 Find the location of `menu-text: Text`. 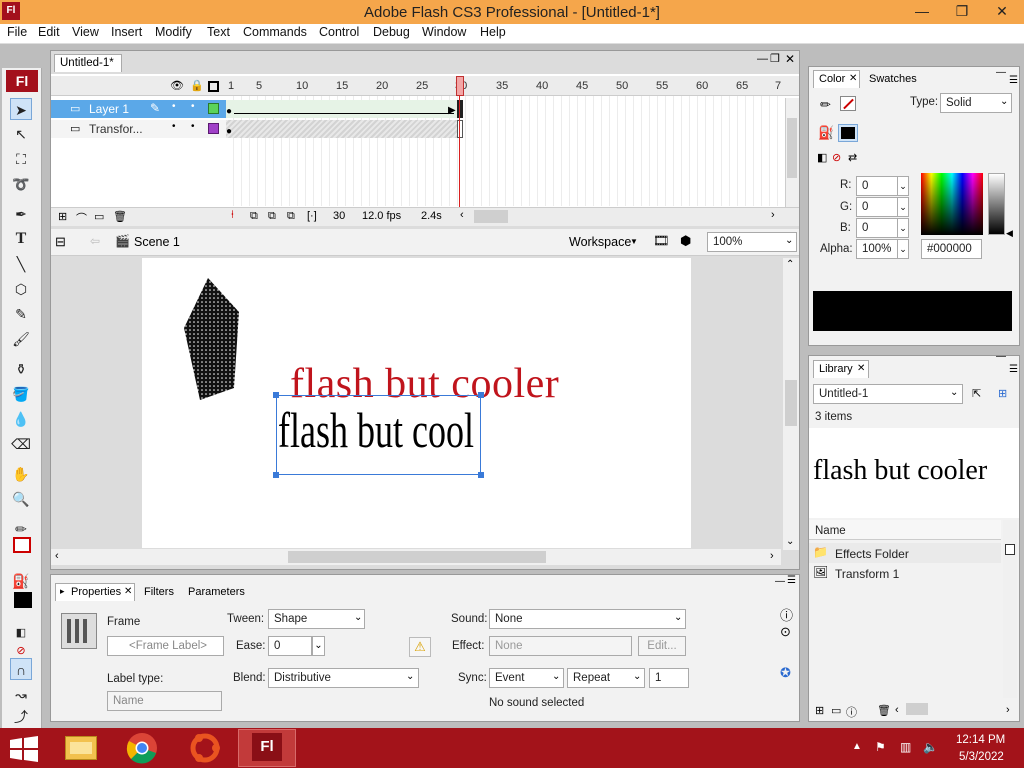

menu-text: Text is located at coordinates (218, 32).